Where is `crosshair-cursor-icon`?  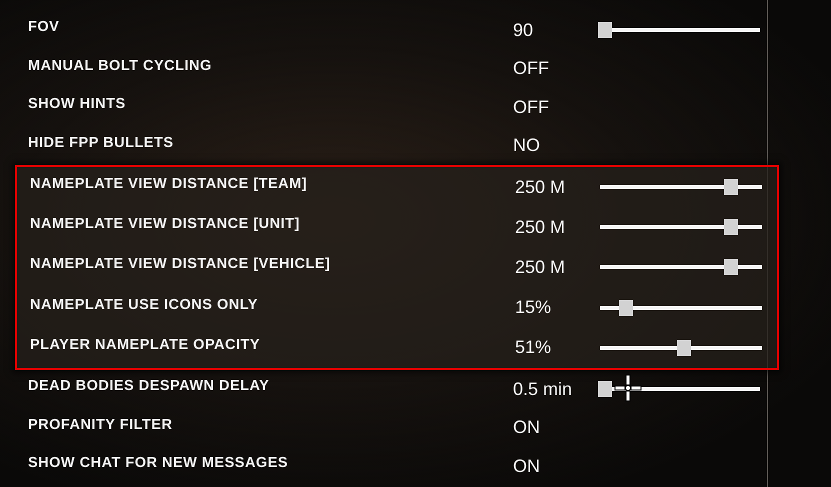
crosshair-cursor-icon is located at coordinates (628, 388).